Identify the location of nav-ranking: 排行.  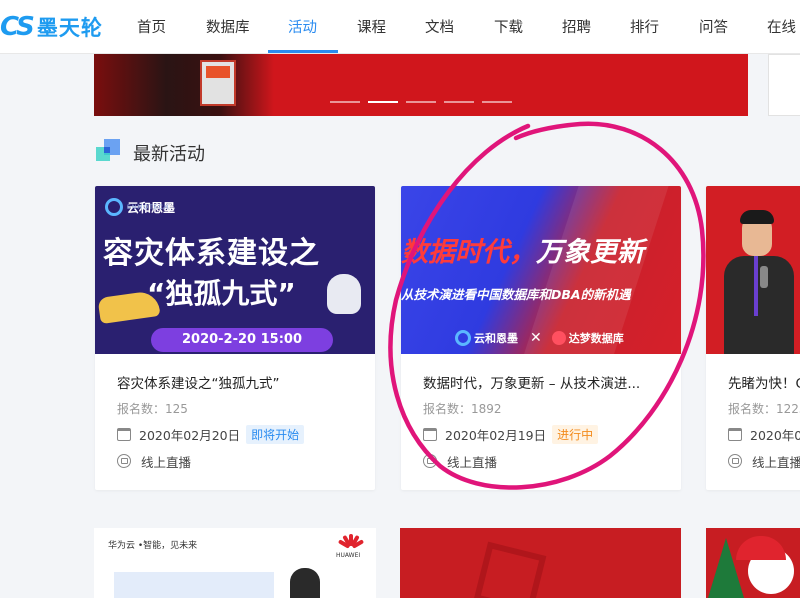
(644, 27).